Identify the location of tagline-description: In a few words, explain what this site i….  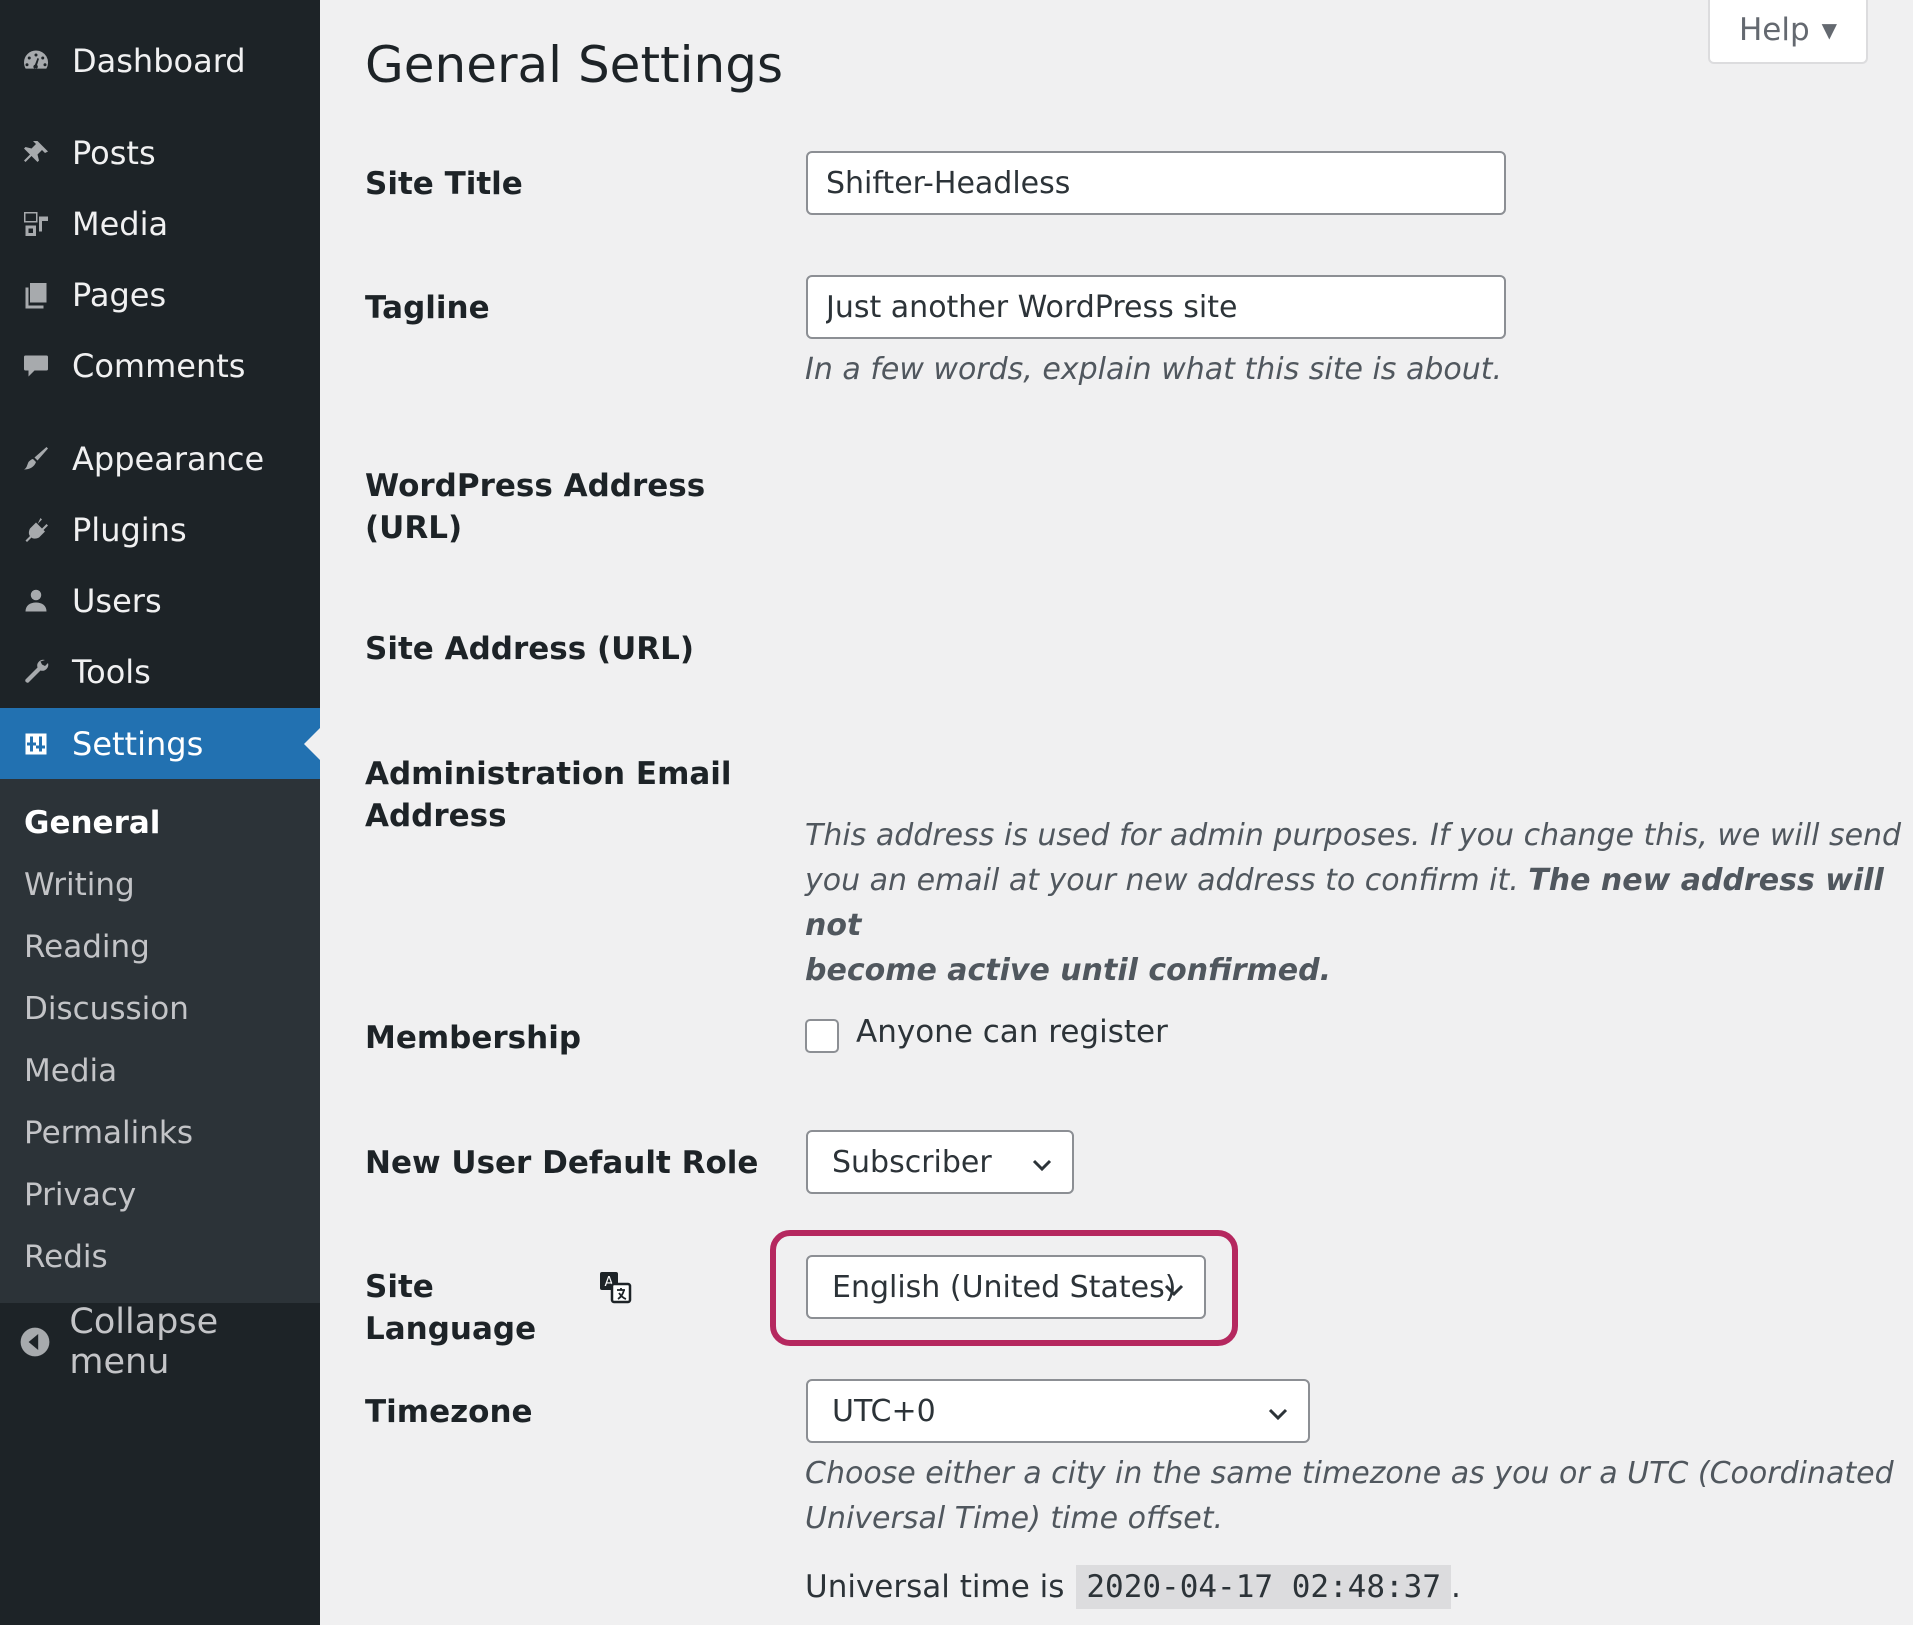
(1154, 369).